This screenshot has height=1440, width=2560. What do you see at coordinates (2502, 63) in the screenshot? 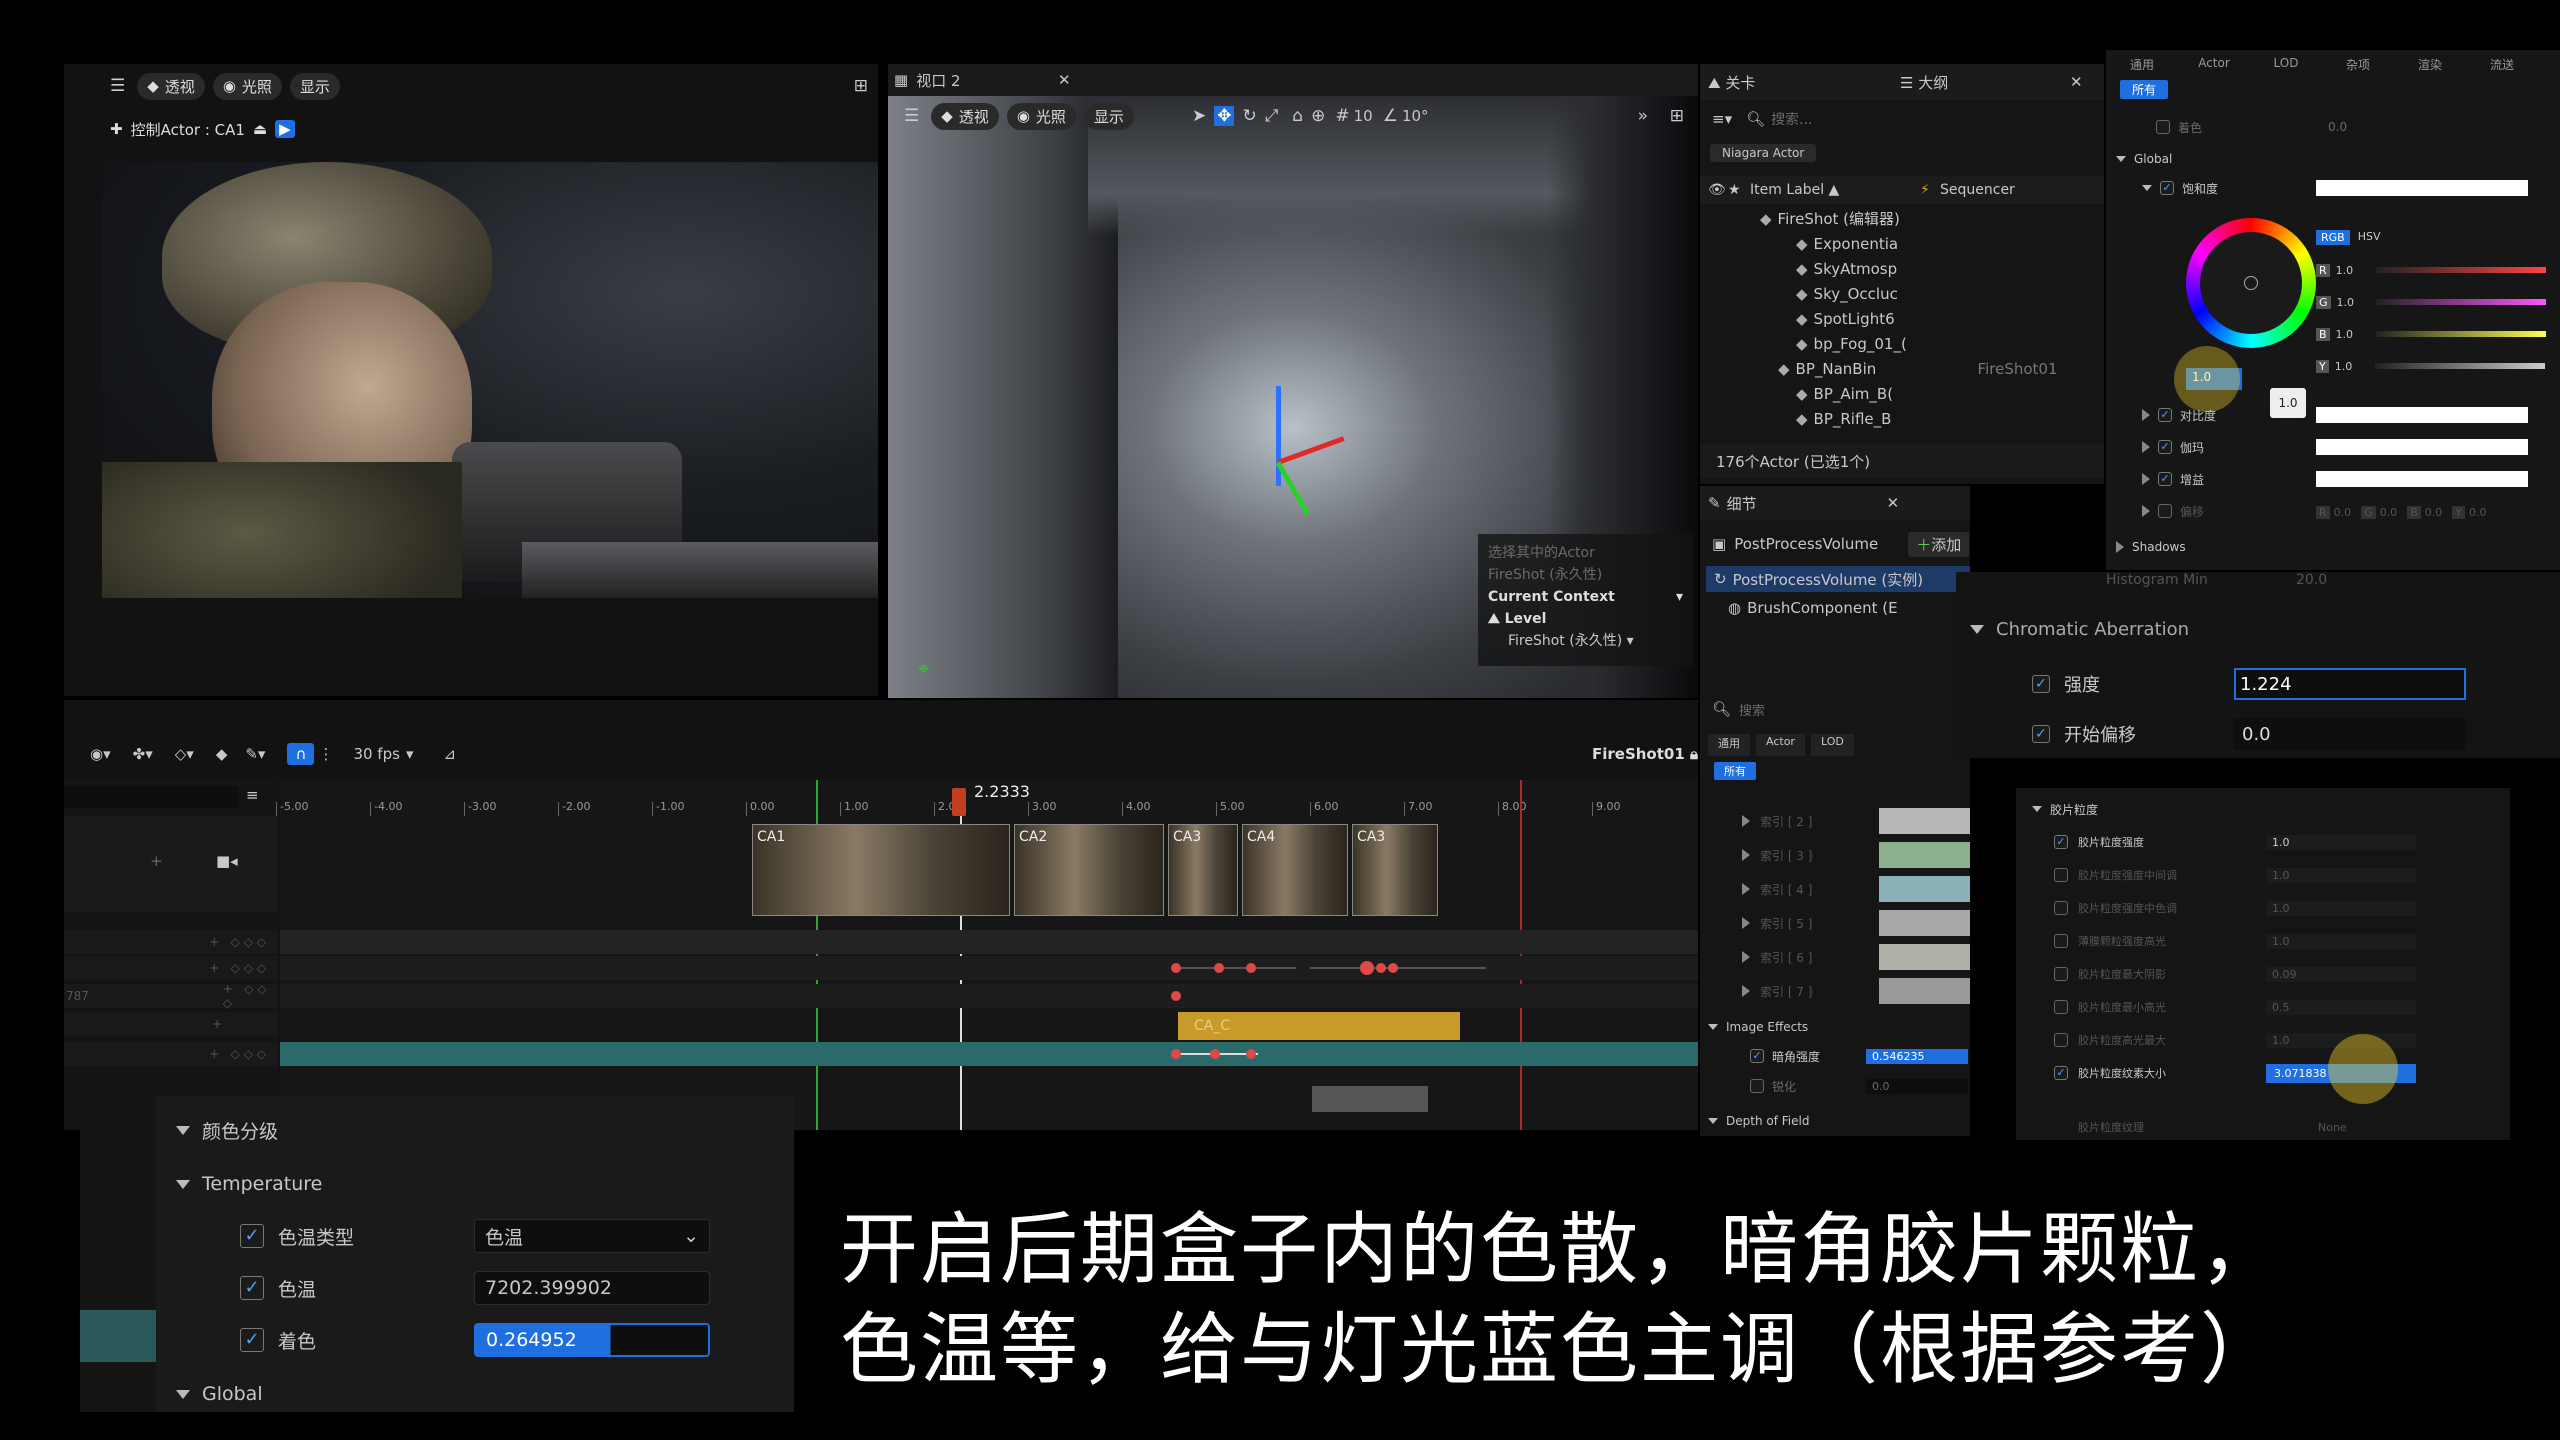
I see `color-tab: 流送` at bounding box center [2502, 63].